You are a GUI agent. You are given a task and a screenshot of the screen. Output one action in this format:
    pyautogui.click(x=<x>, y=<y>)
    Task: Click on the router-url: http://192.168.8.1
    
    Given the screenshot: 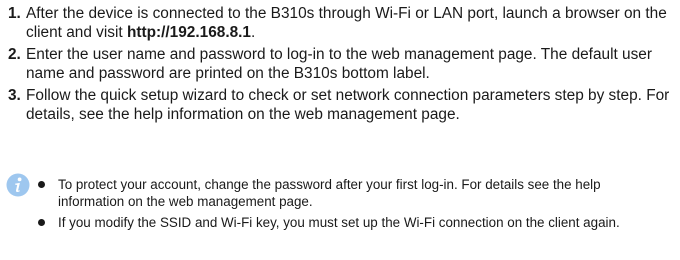 What is the action you would take?
    pyautogui.click(x=188, y=32)
    